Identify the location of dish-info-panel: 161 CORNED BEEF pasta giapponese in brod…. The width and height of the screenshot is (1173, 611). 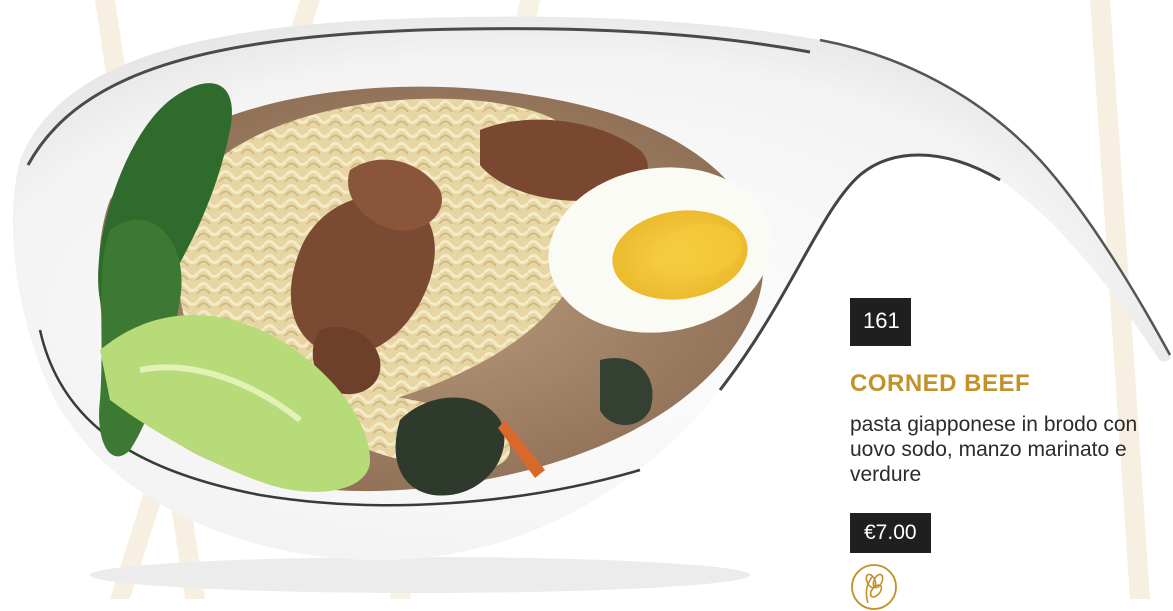
(1011, 454).